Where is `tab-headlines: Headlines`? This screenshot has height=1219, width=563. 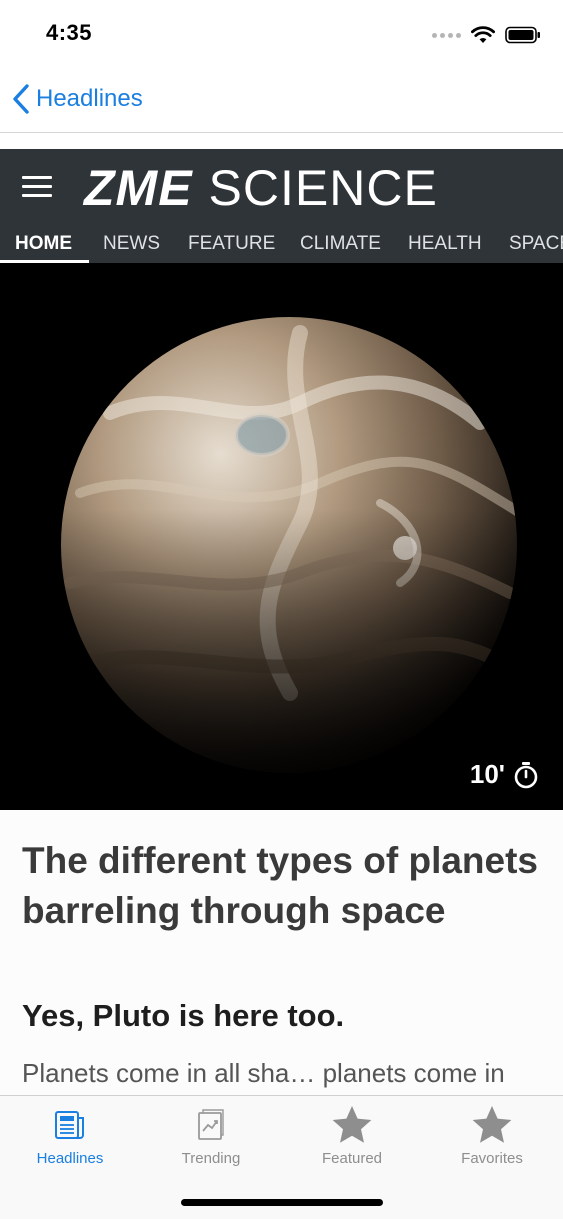 tab-headlines: Headlines is located at coordinates (70, 1136).